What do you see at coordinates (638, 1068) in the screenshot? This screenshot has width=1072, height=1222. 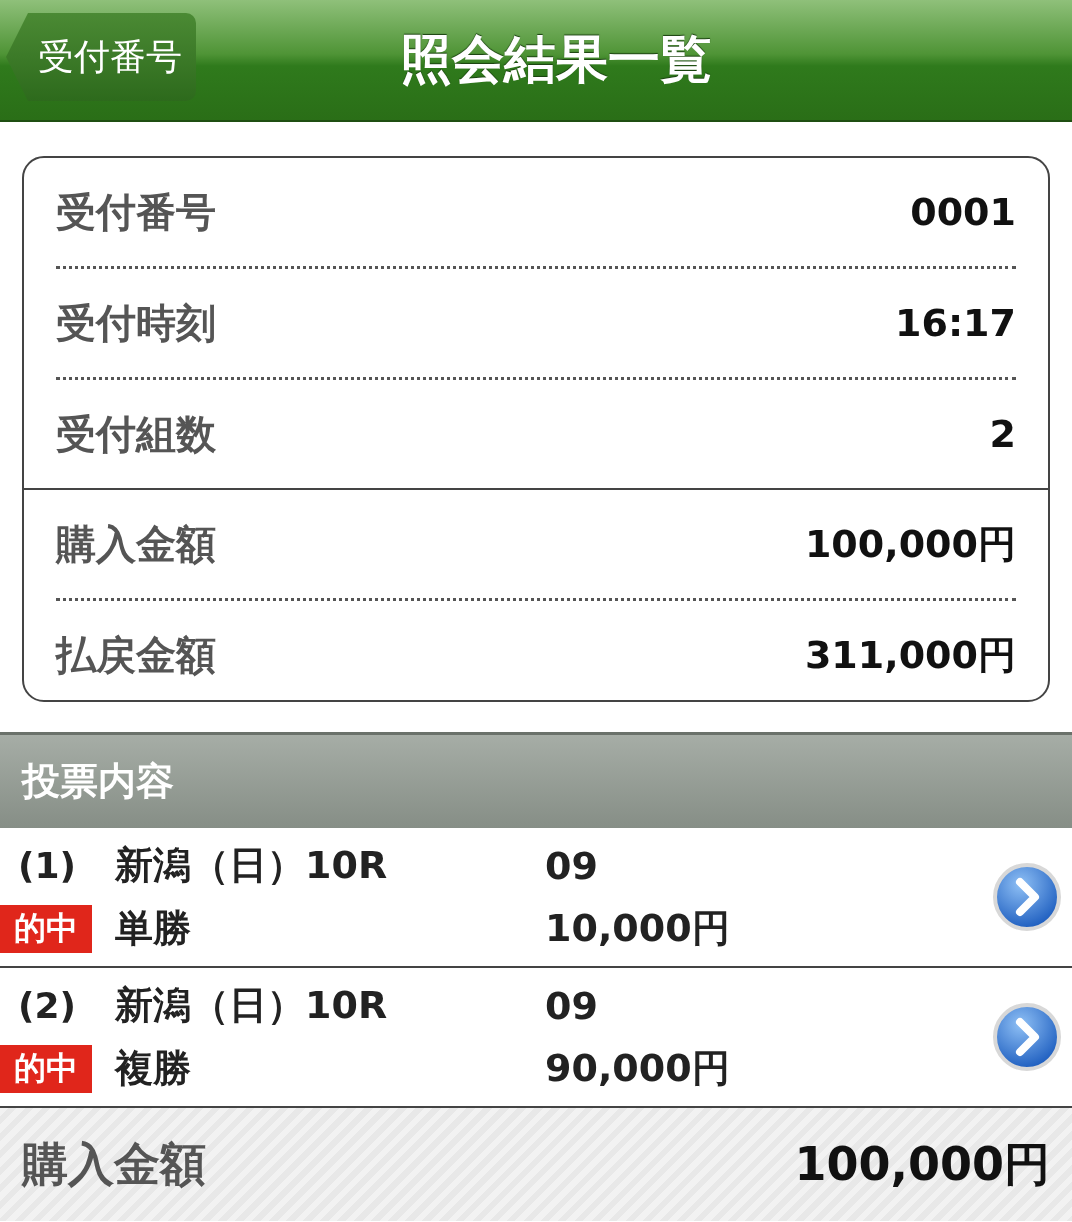 I see `bet-amount: 90,000円` at bounding box center [638, 1068].